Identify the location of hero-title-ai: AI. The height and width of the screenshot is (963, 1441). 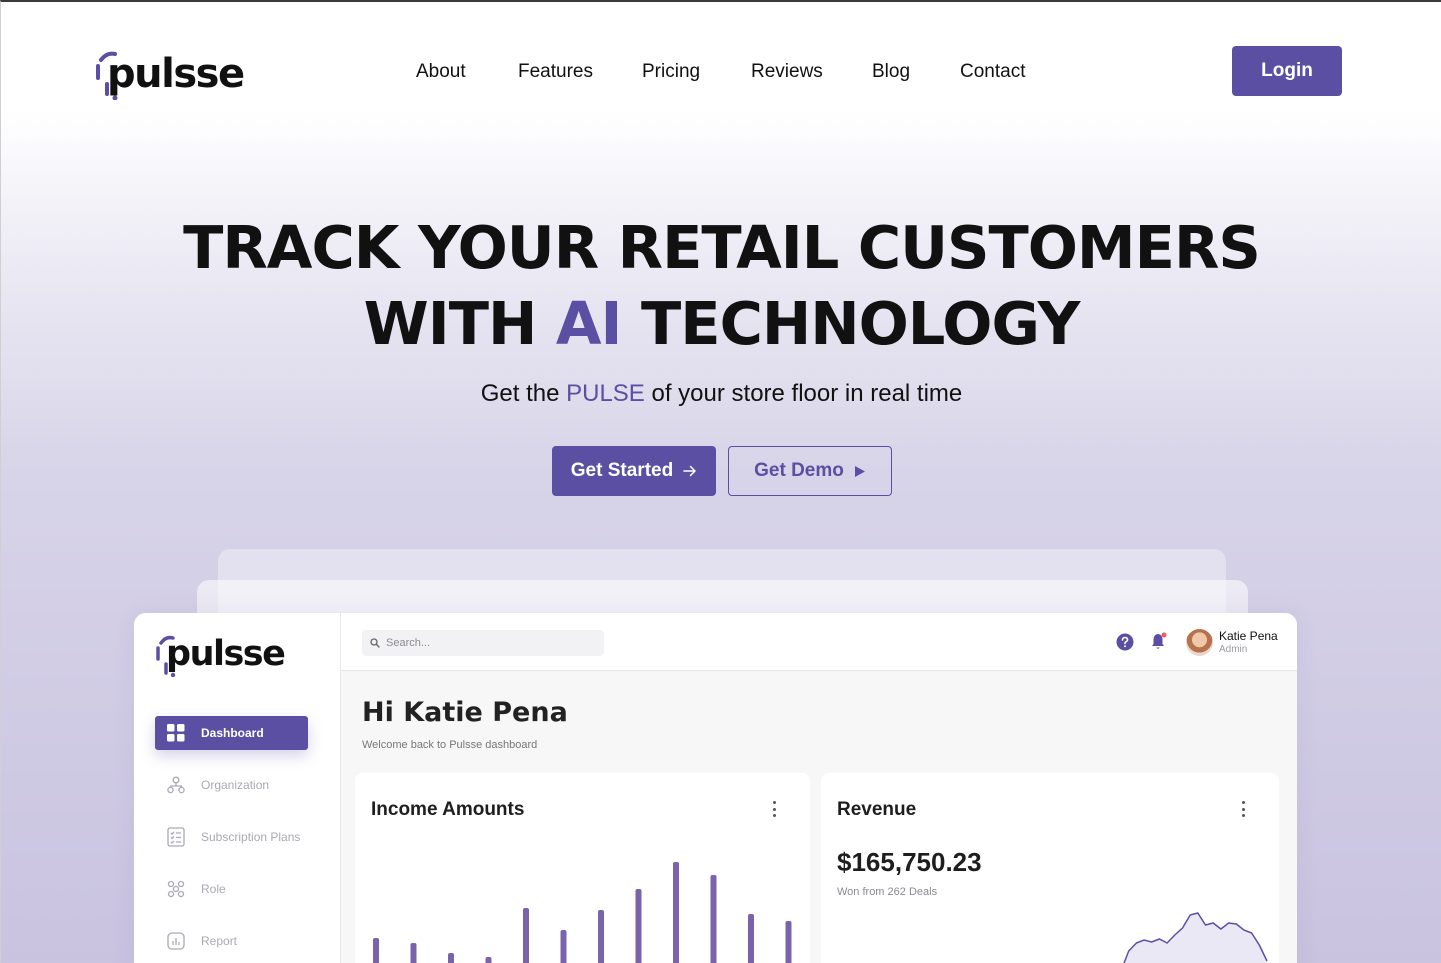
(589, 323).